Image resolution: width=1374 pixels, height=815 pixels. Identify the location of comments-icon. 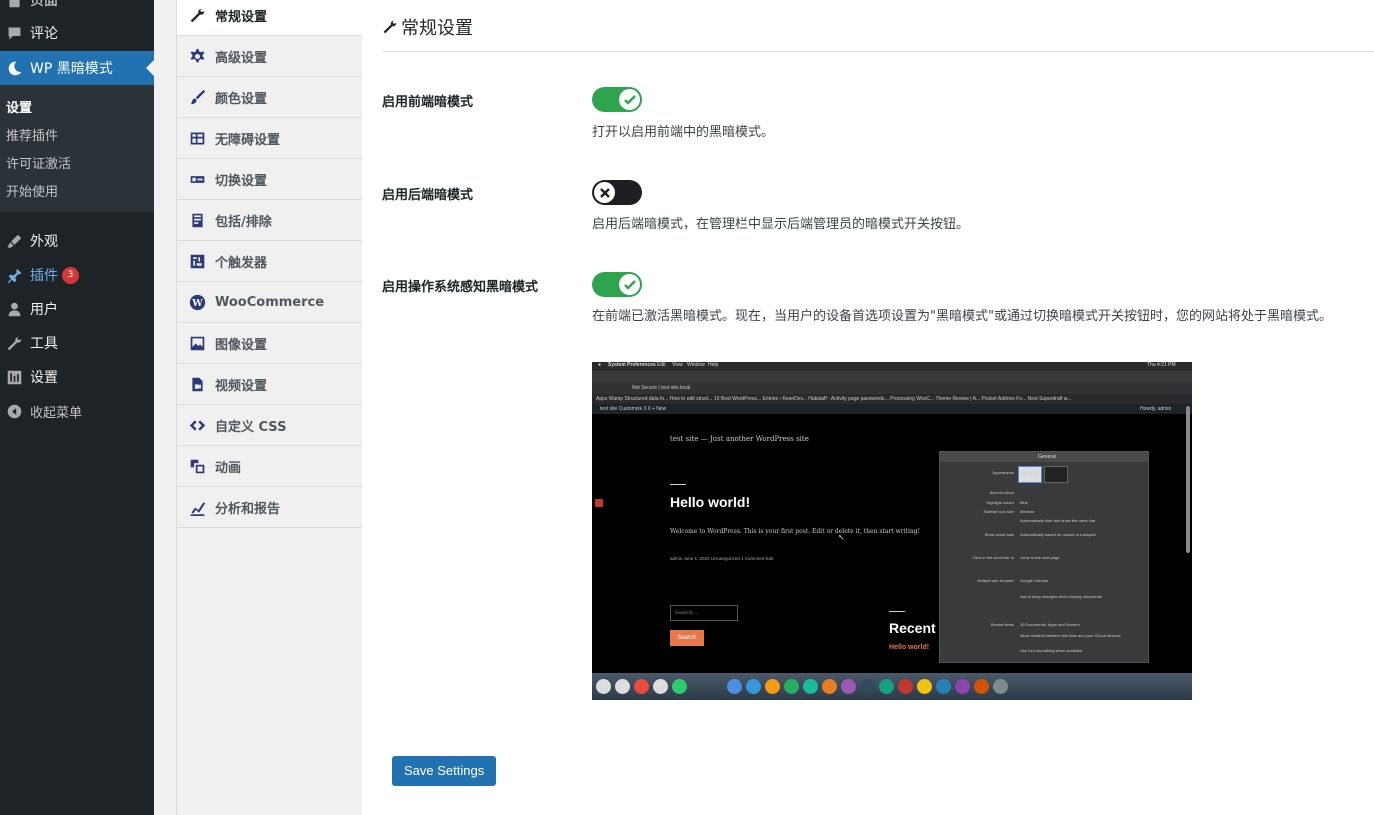
(14, 33).